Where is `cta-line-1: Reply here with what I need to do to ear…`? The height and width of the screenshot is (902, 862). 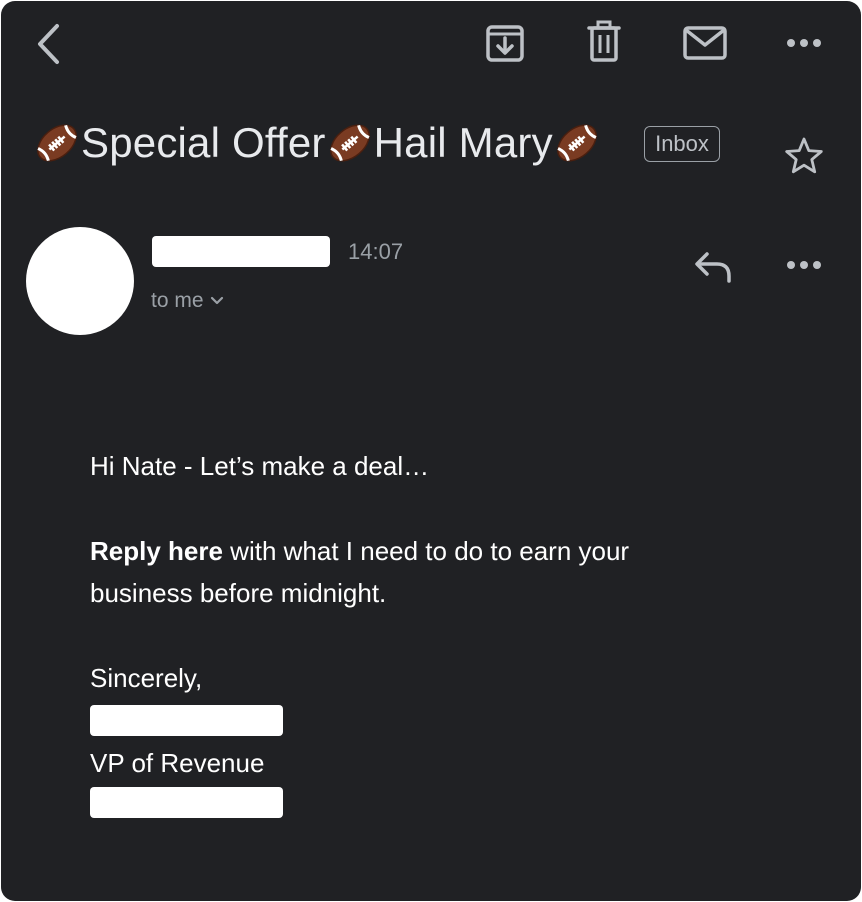
cta-line-1: Reply here with what I need to do to ear… is located at coordinates (359, 551).